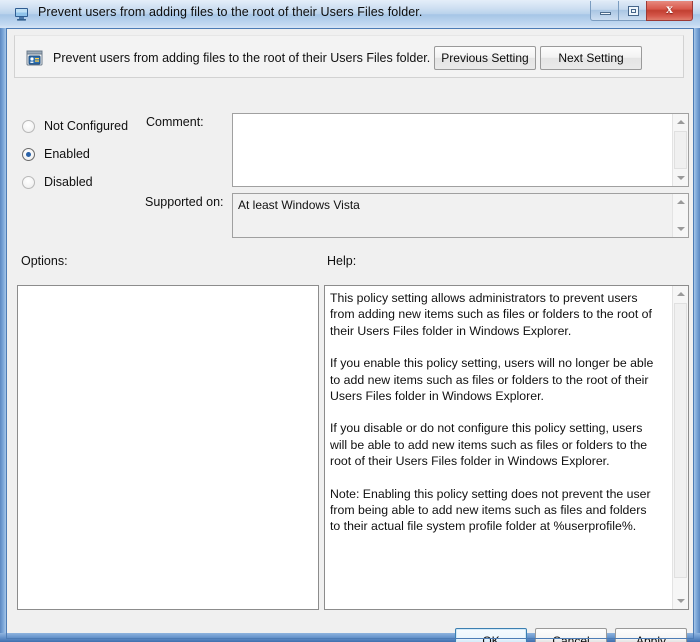  Describe the element at coordinates (86, 126) in the screenshot. I see `radio-label-not-configured: Not Configured` at that location.